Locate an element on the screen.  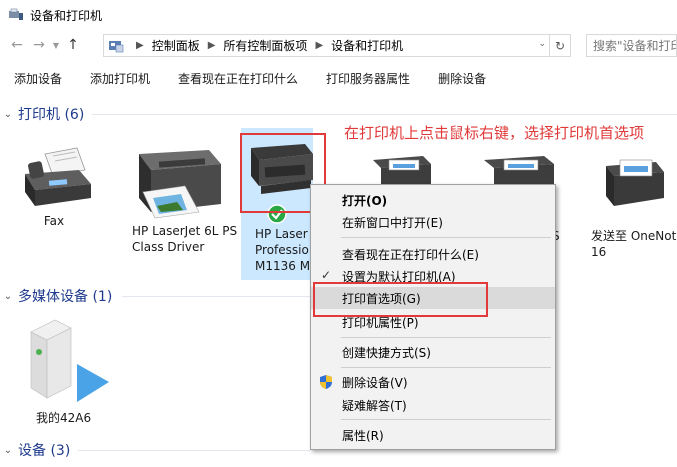
multimedia-section-label: 多媒体设备 (1) is located at coordinates (65, 297).